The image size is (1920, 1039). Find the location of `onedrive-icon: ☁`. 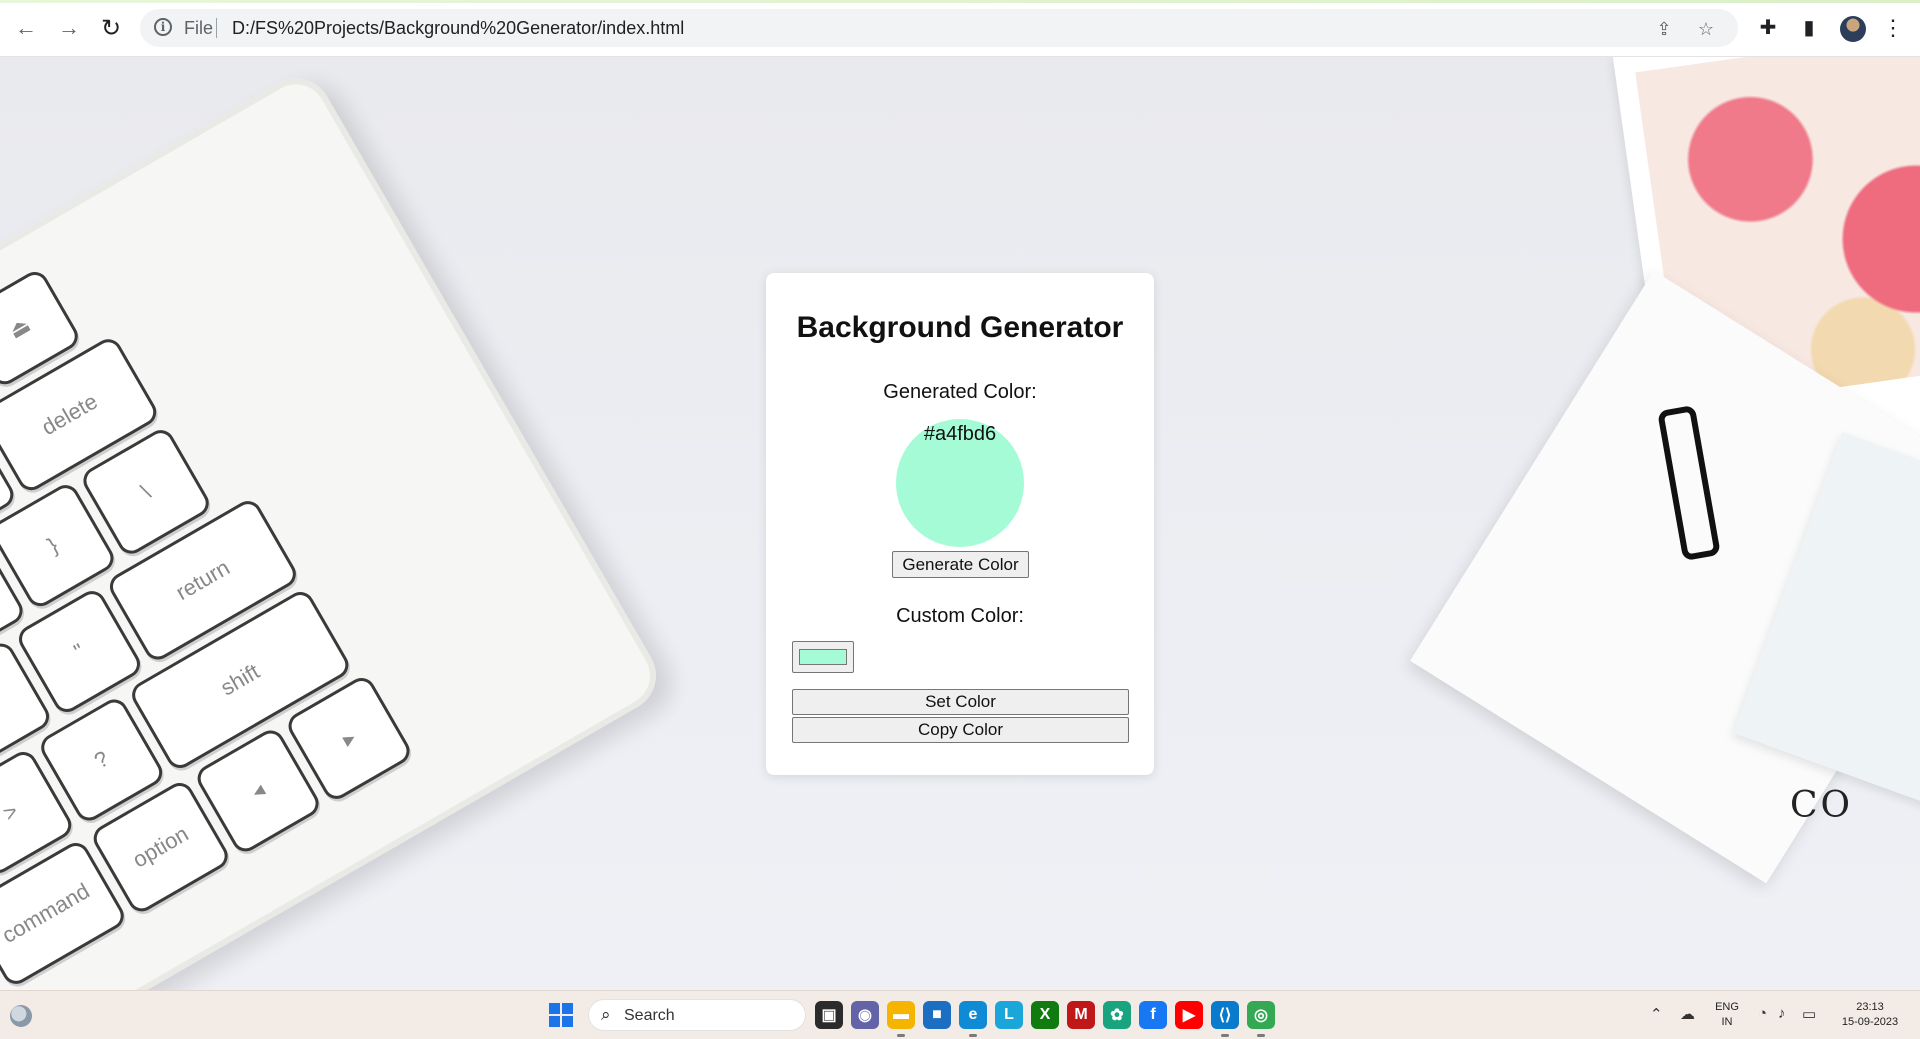

onedrive-icon: ☁ is located at coordinates (1687, 1014).